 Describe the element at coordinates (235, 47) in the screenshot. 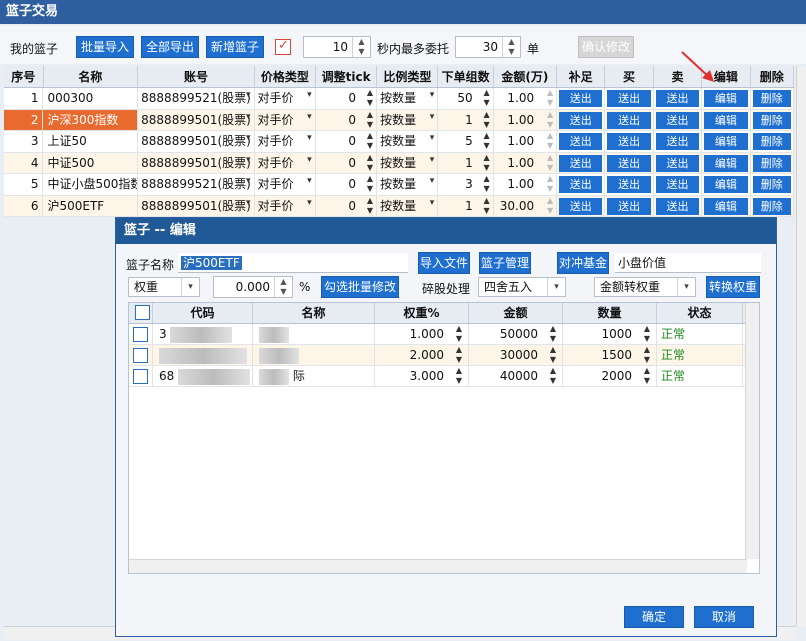

I see `new-basket-button: 新增篮子` at that location.